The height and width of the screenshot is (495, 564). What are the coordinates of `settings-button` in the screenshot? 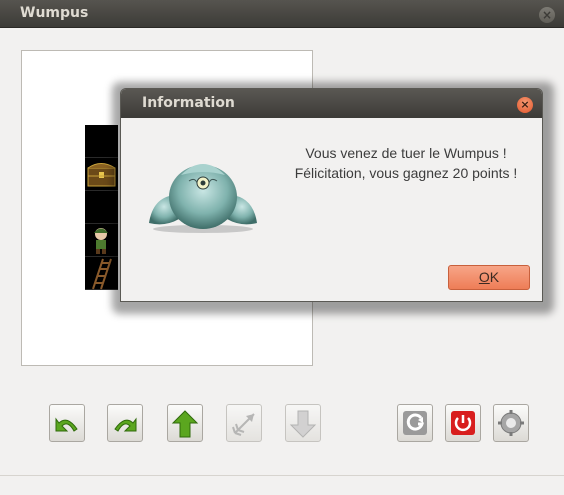 It's located at (511, 423).